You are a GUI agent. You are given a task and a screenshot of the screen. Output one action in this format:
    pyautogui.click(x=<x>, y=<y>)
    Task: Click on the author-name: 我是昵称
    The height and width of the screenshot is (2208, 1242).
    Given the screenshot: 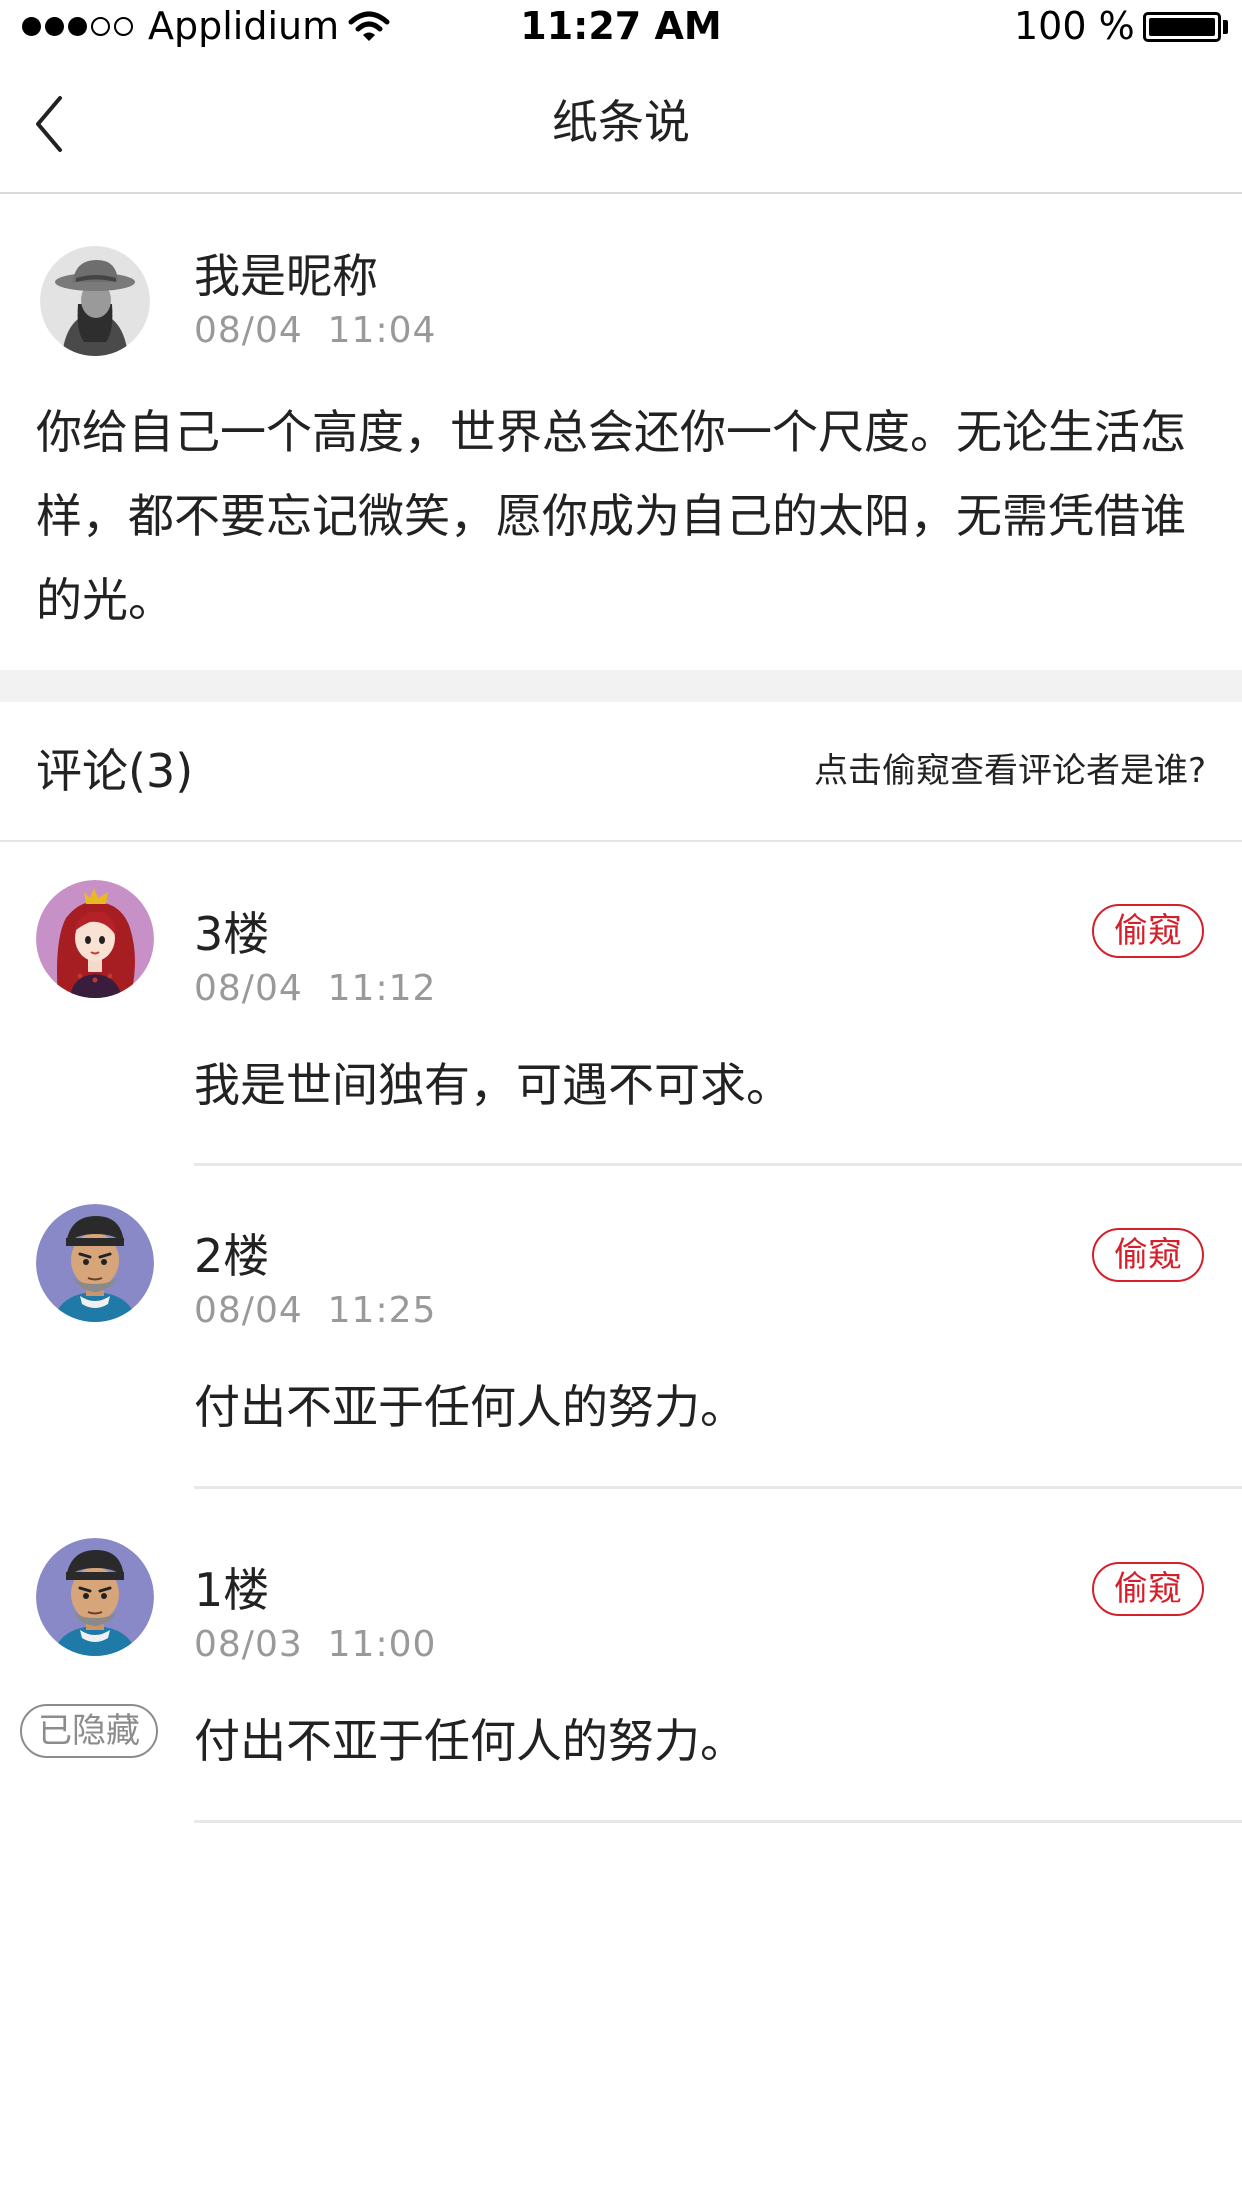 What is the action you would take?
    pyautogui.click(x=286, y=276)
    